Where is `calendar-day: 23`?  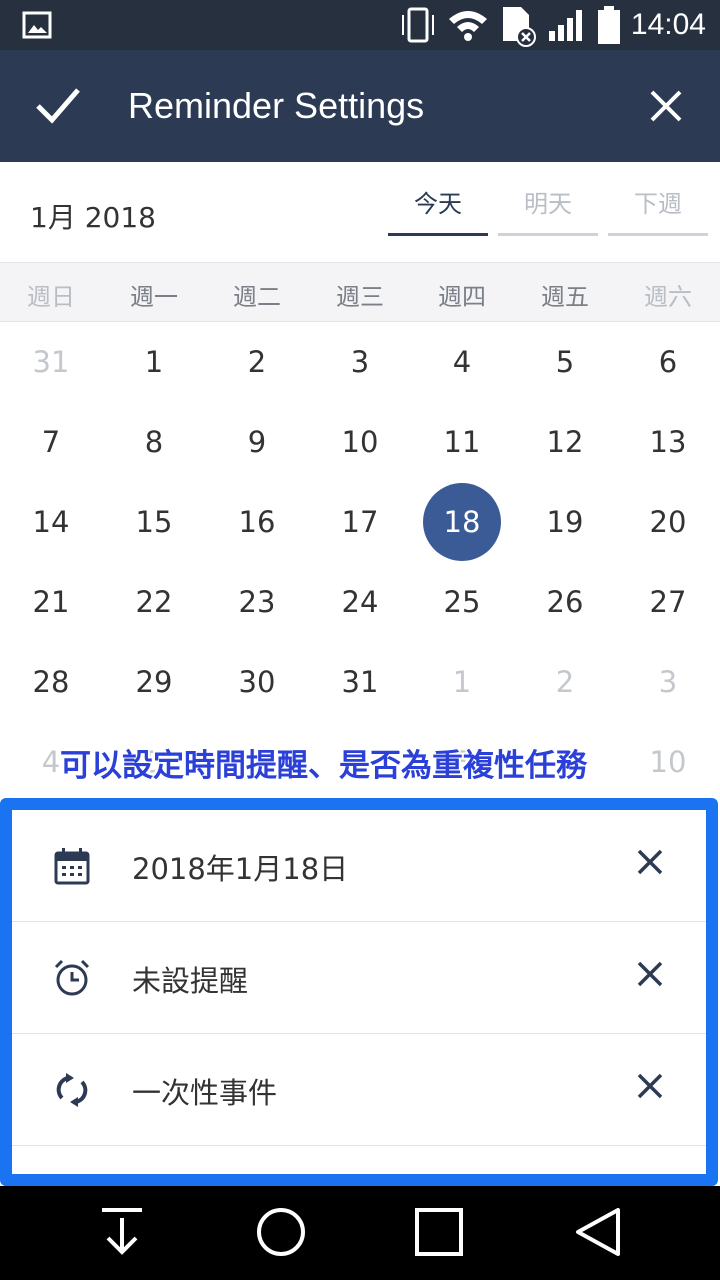 calendar-day: 23 is located at coordinates (257, 602).